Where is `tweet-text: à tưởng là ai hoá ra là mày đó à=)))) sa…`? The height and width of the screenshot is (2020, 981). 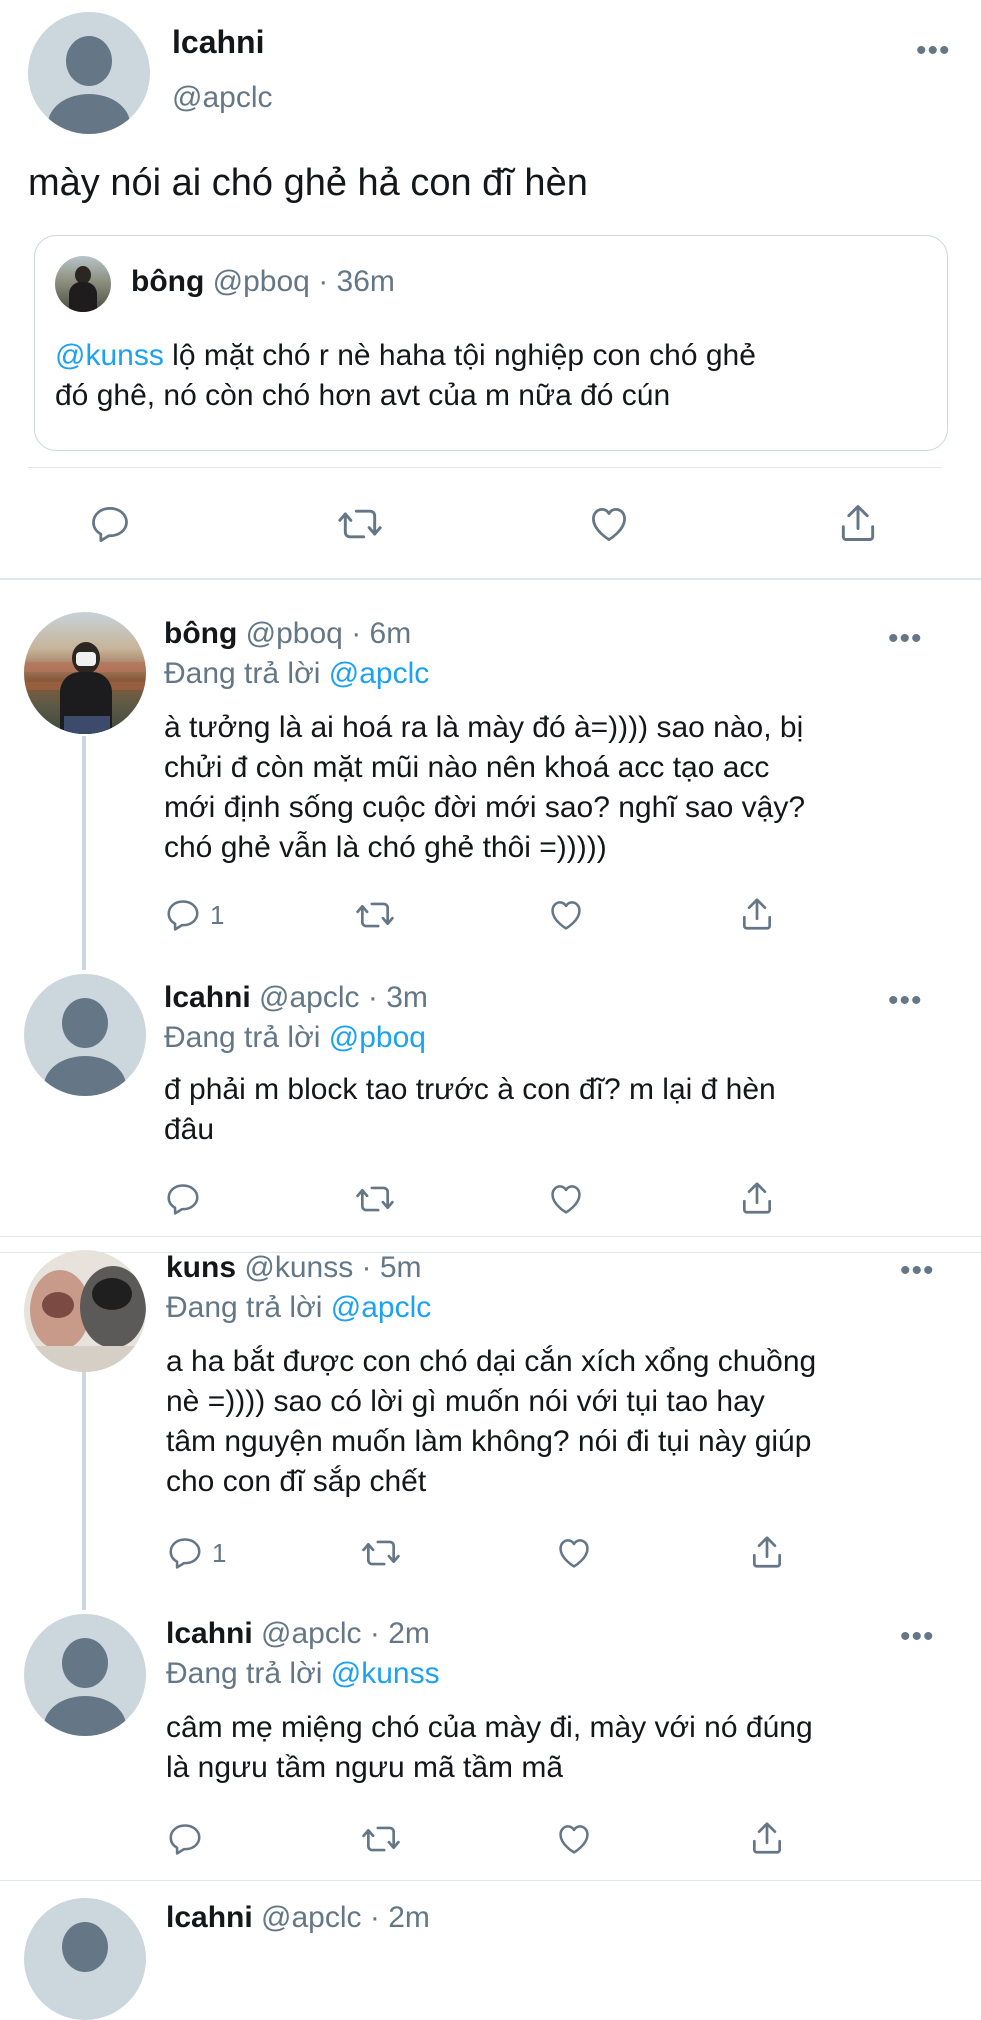 tweet-text: à tưởng là ai hoá ra là mày đó à=)))) sa… is located at coordinates (485, 787).